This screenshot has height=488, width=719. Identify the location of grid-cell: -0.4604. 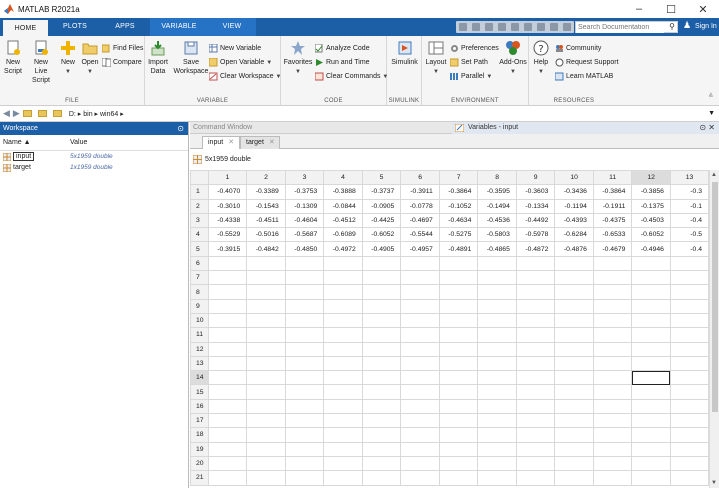
(304, 220).